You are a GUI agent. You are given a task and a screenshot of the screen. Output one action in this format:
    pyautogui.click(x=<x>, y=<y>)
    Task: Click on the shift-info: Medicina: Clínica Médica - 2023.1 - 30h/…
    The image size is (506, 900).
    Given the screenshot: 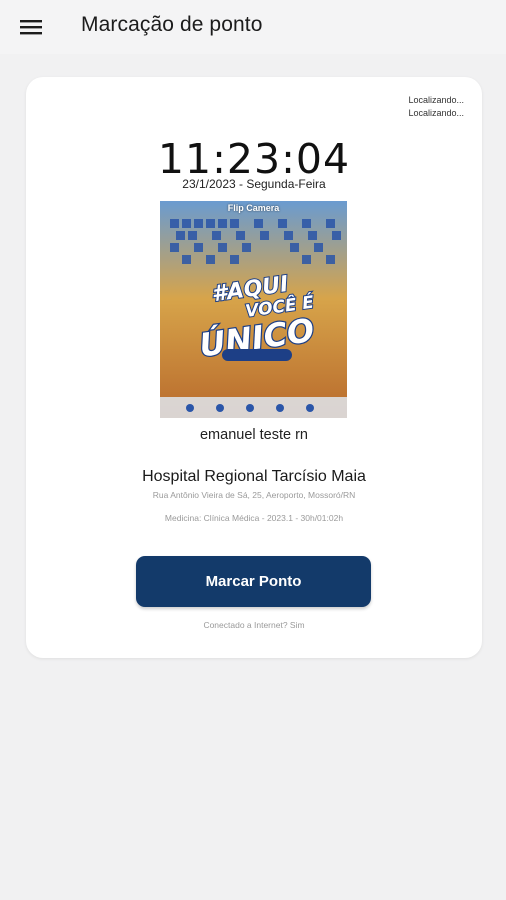 What is the action you would take?
    pyautogui.click(x=254, y=518)
    